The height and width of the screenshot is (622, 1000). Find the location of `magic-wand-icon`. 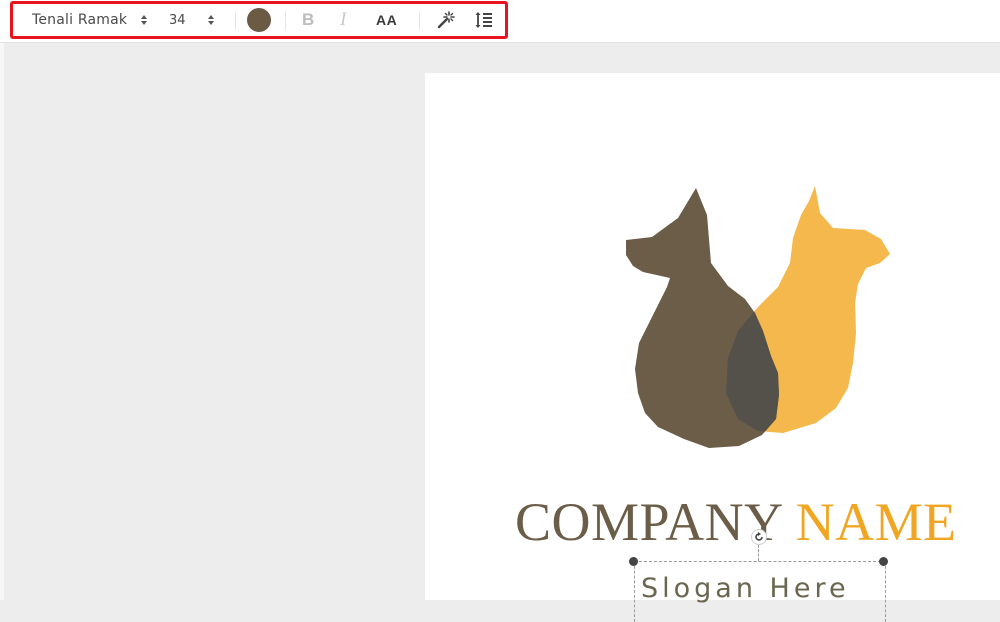

magic-wand-icon is located at coordinates (446, 20).